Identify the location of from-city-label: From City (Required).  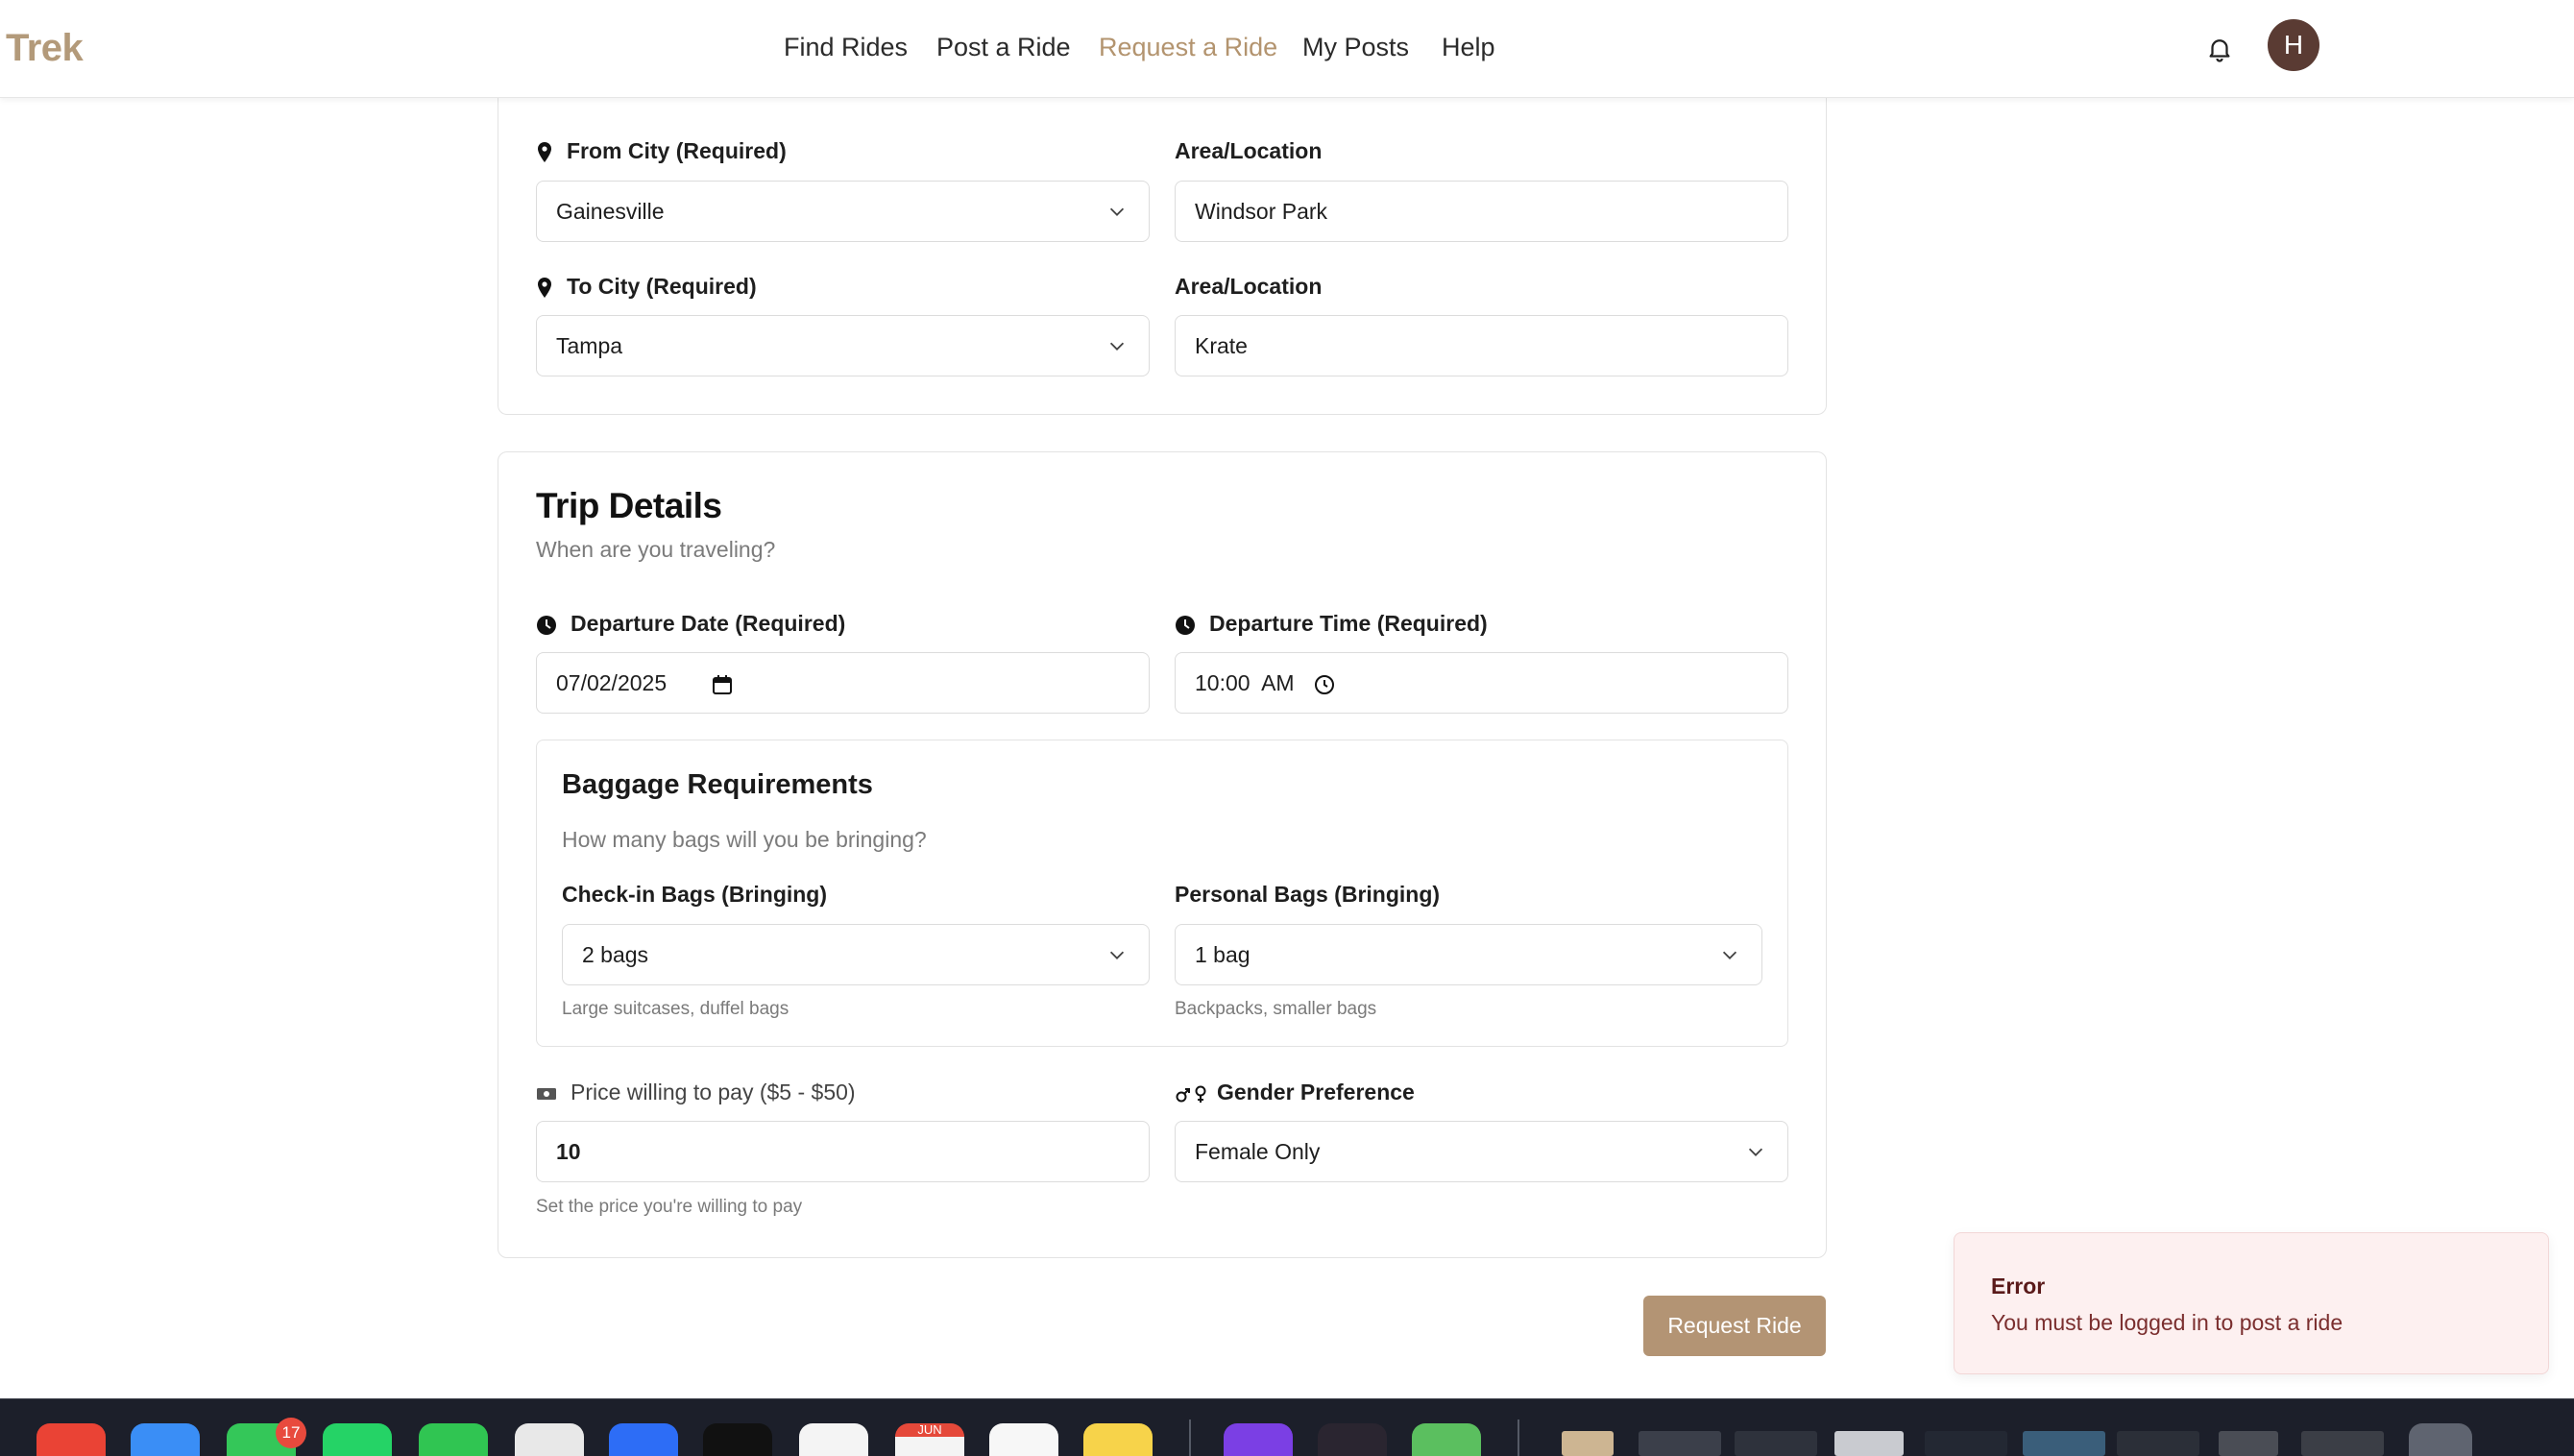
(661, 151).